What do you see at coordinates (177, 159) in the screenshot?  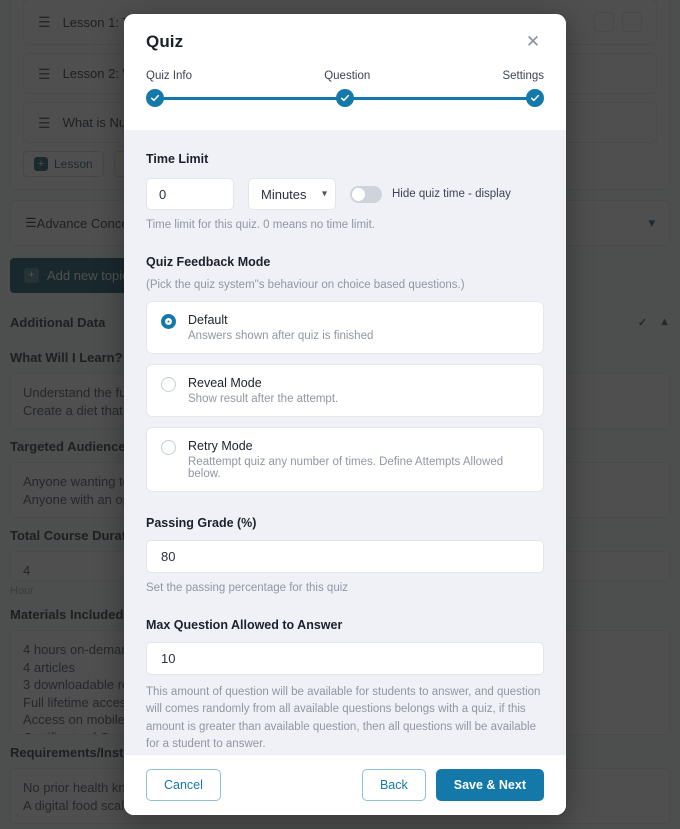 I see `time-limit-label: Time Limit` at bounding box center [177, 159].